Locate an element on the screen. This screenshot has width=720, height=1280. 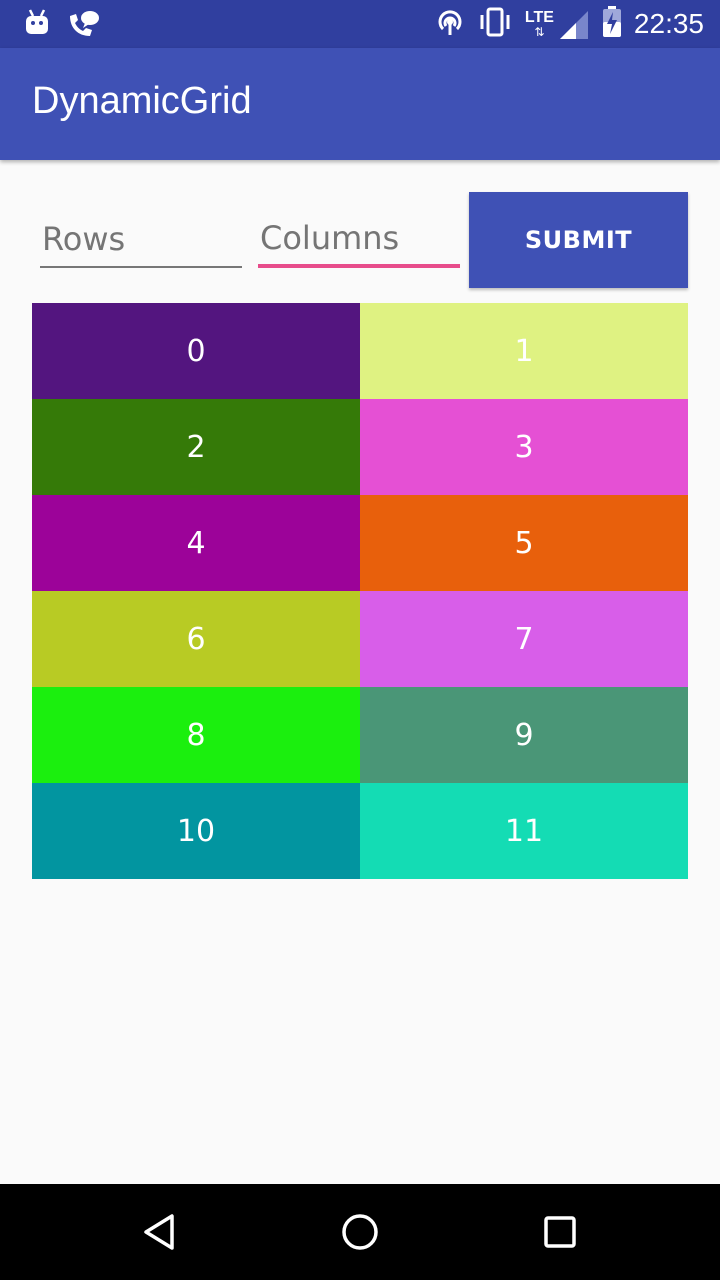
grid-cell: 11 is located at coordinates (524, 831).